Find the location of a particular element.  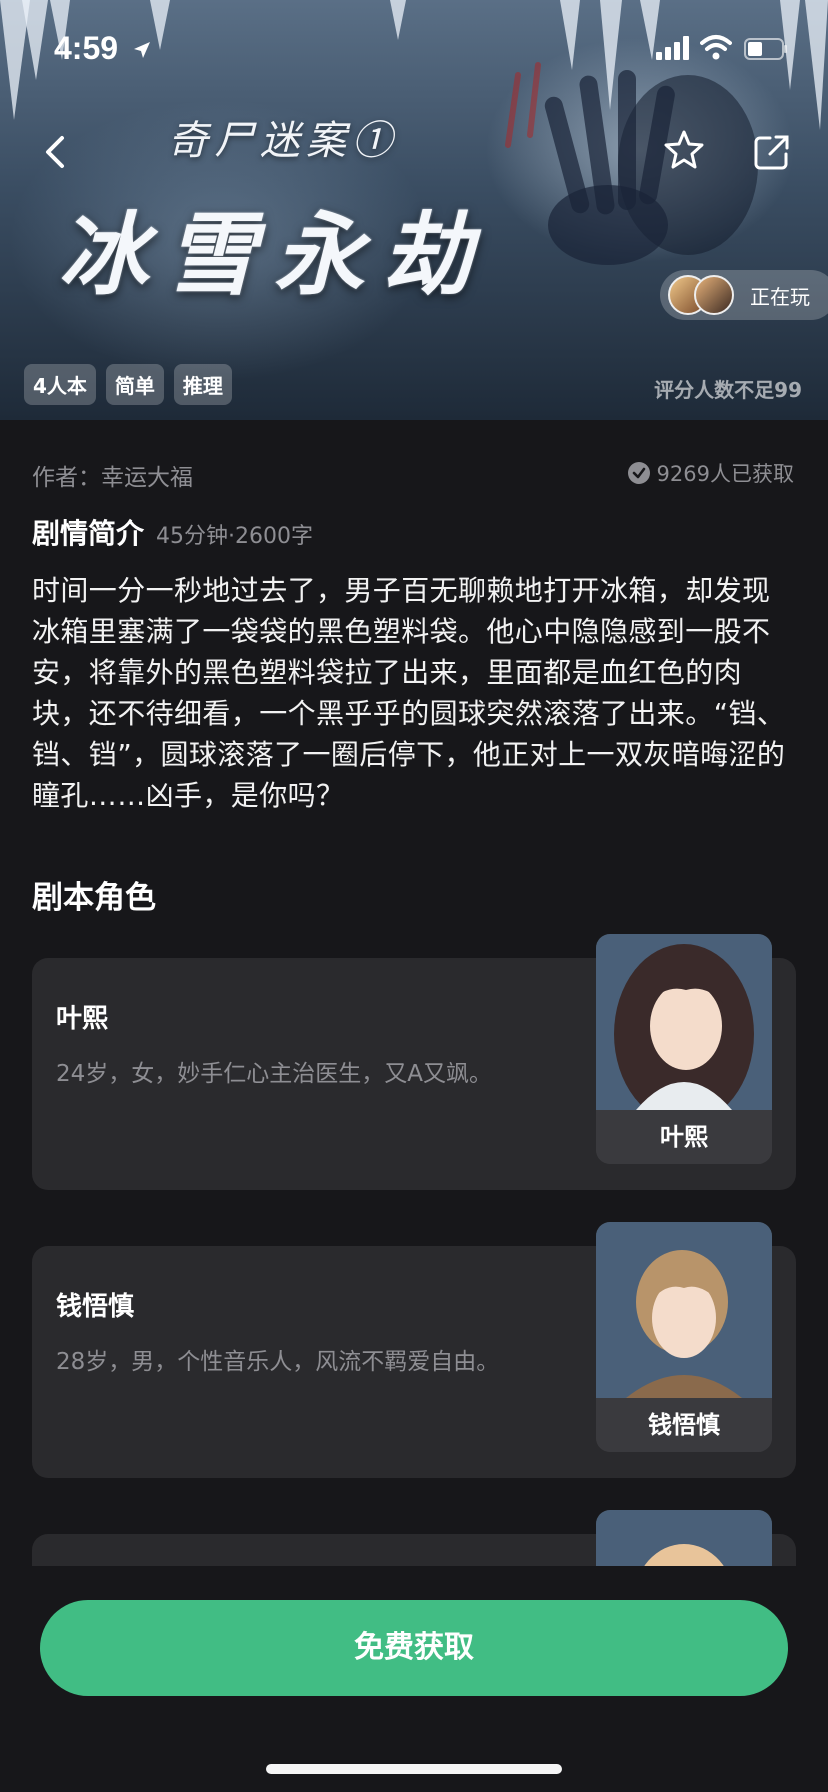

now-playing-pill: 正在玩 is located at coordinates (744, 295).